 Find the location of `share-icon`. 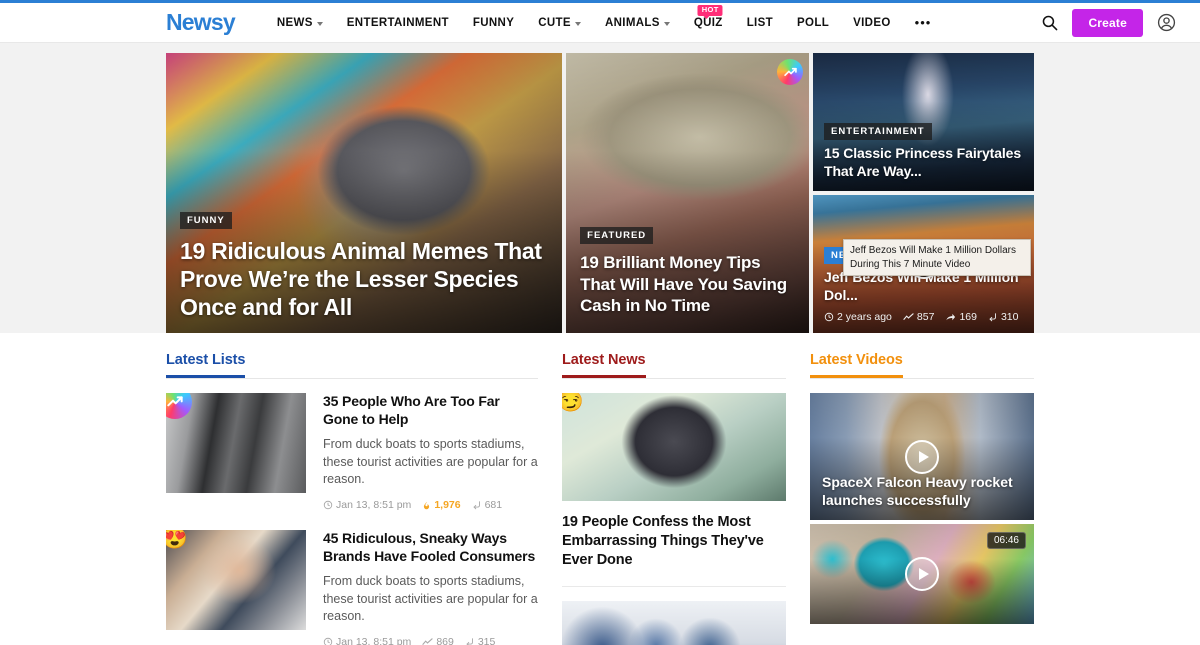

share-icon is located at coordinates (951, 316).